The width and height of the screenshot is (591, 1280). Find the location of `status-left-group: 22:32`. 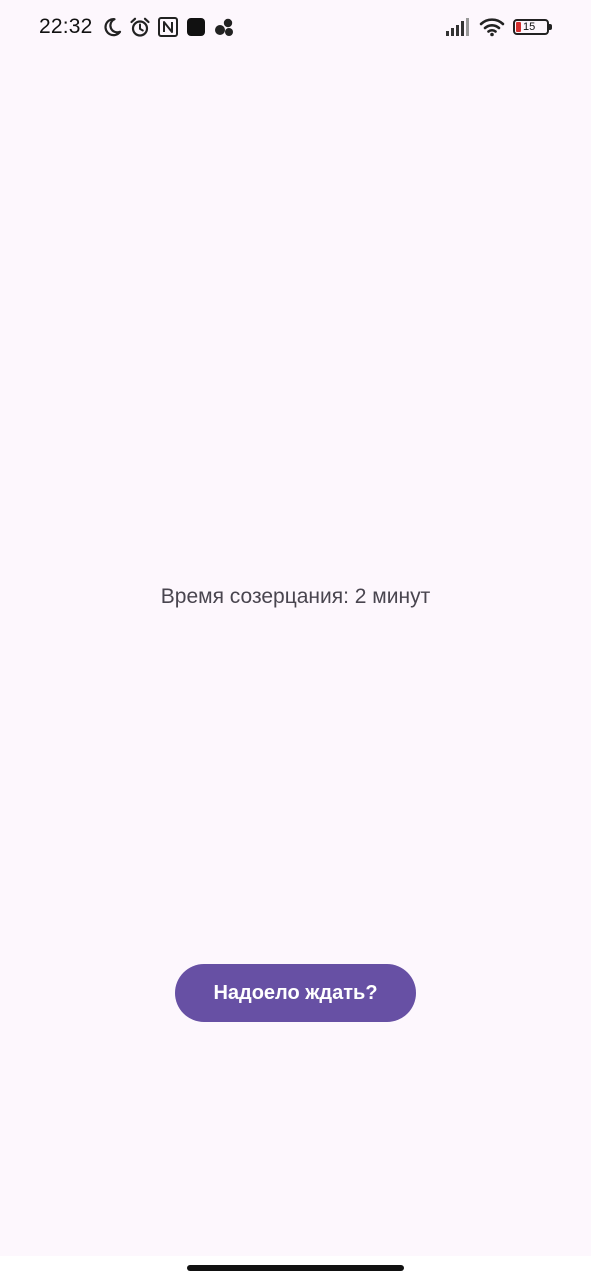

status-left-group: 22:32 is located at coordinates (137, 27).